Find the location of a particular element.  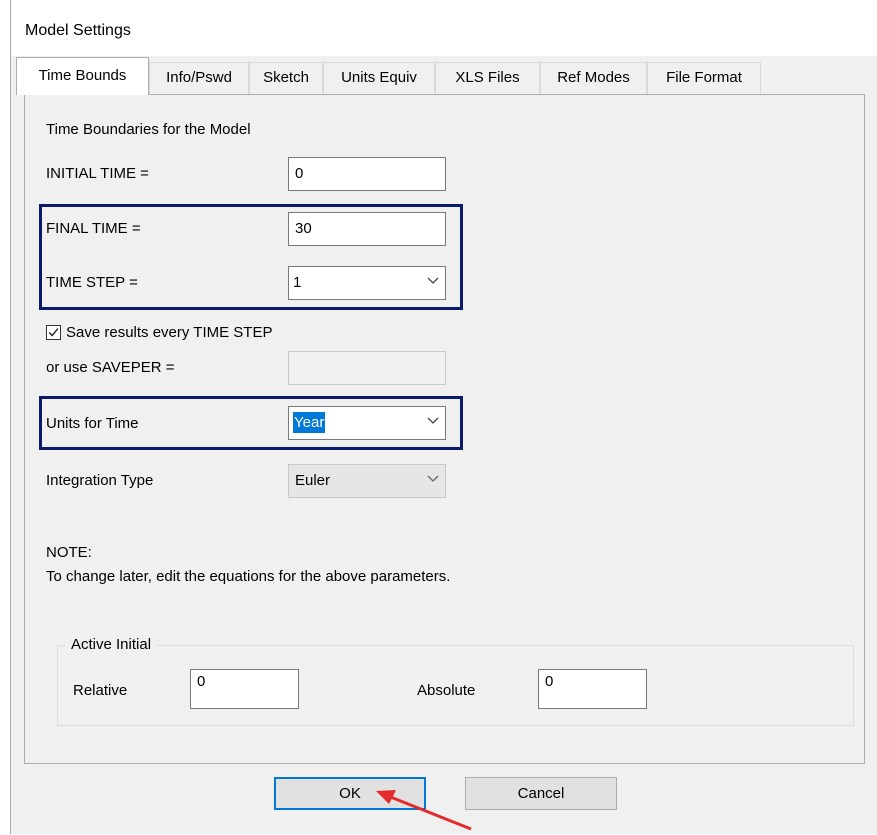

units-for-time-label: Units for Time is located at coordinates (92, 423).